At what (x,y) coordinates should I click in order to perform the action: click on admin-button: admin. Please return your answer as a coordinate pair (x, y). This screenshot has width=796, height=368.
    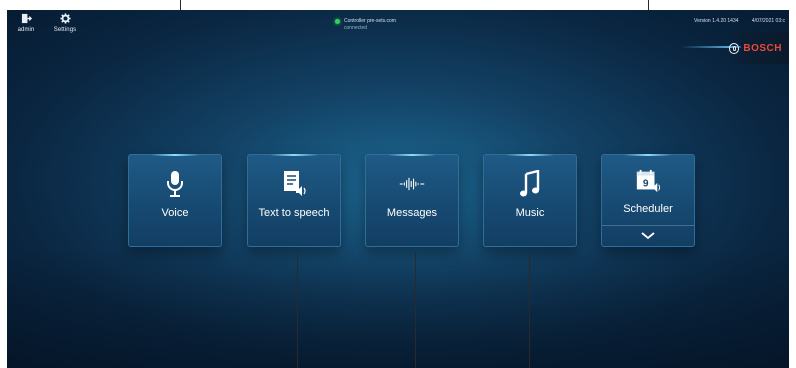
    Looking at the image, I should click on (26, 26).